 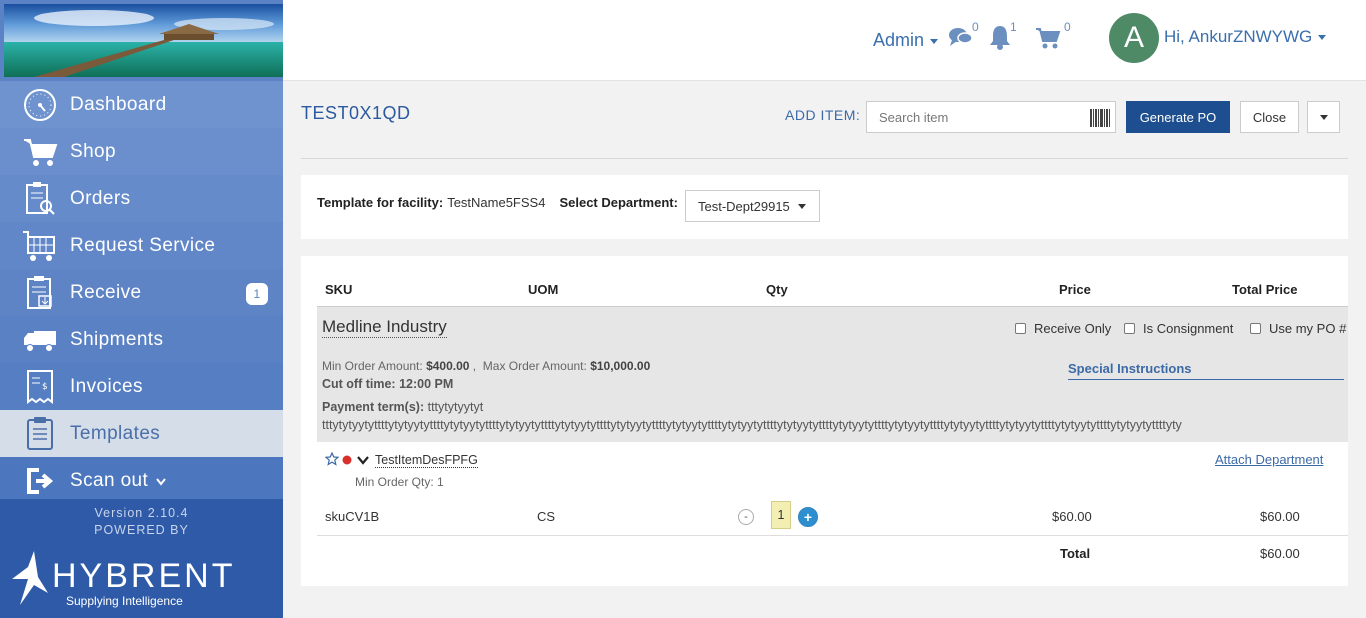 I want to click on version-text: Version 2.10.4, so click(x=141, y=513).